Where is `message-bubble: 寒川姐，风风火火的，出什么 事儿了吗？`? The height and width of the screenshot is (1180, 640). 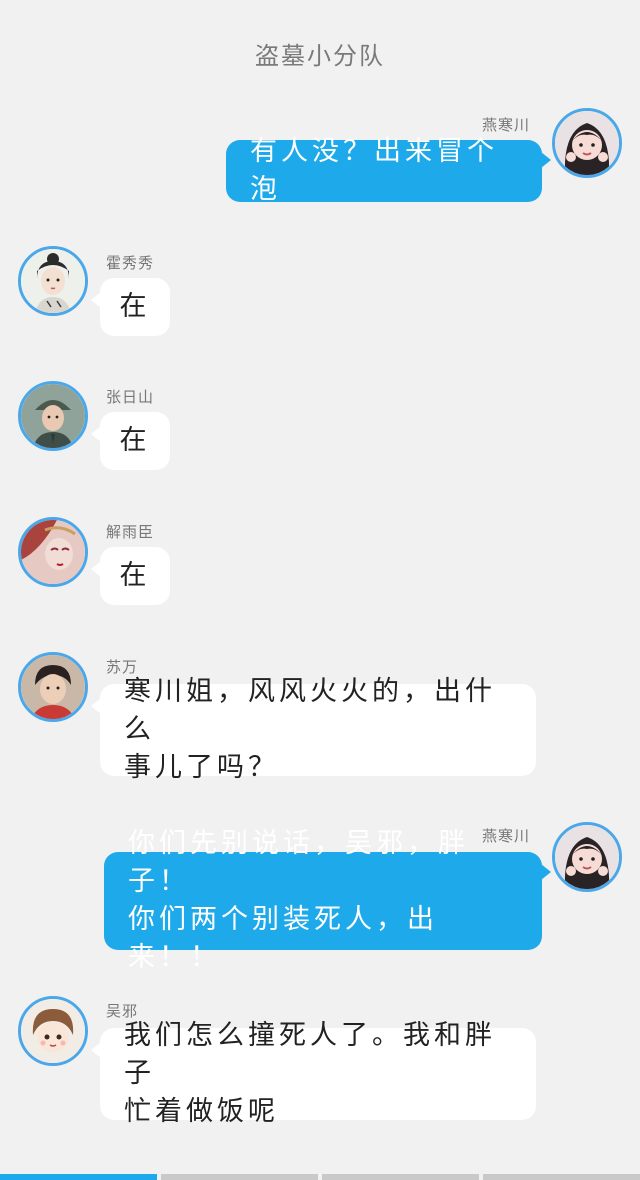 message-bubble: 寒川姐，风风火火的，出什么 事儿了吗？ is located at coordinates (313, 729).